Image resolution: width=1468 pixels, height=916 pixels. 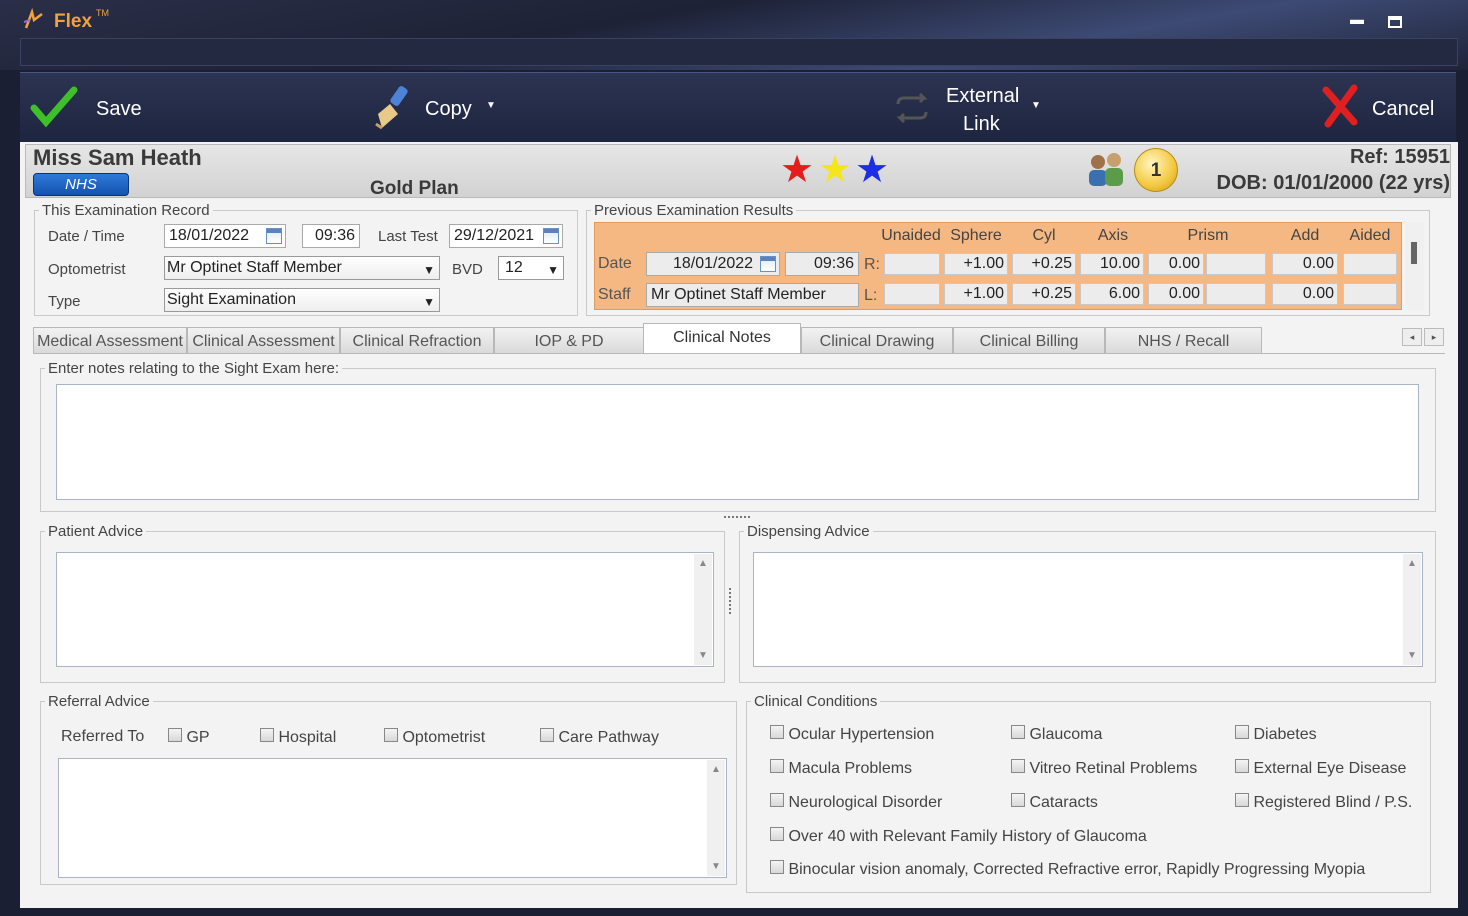 I want to click on plan-name: Gold Plan, so click(x=414, y=188).